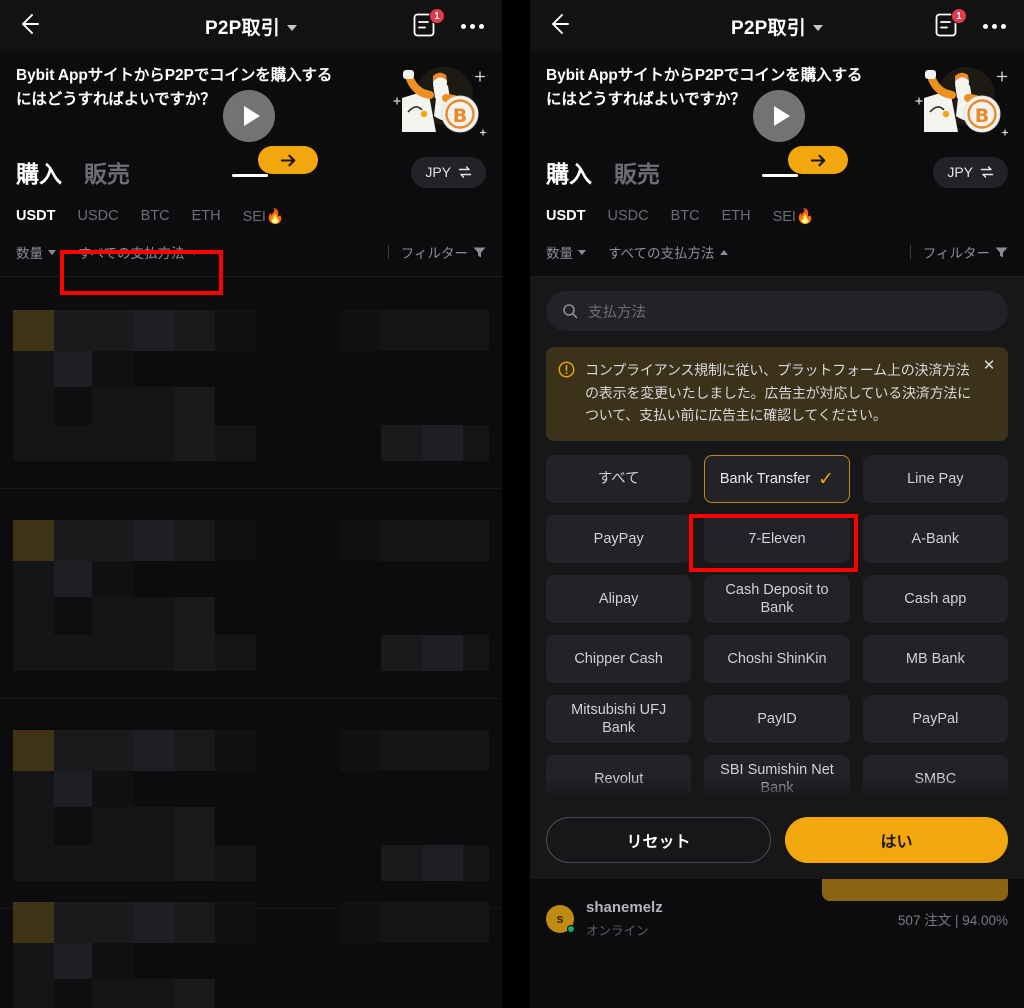 This screenshot has width=1024, height=1008. I want to click on filter-row-right: 数量 すべての支払方法 フィルター, so click(777, 253).